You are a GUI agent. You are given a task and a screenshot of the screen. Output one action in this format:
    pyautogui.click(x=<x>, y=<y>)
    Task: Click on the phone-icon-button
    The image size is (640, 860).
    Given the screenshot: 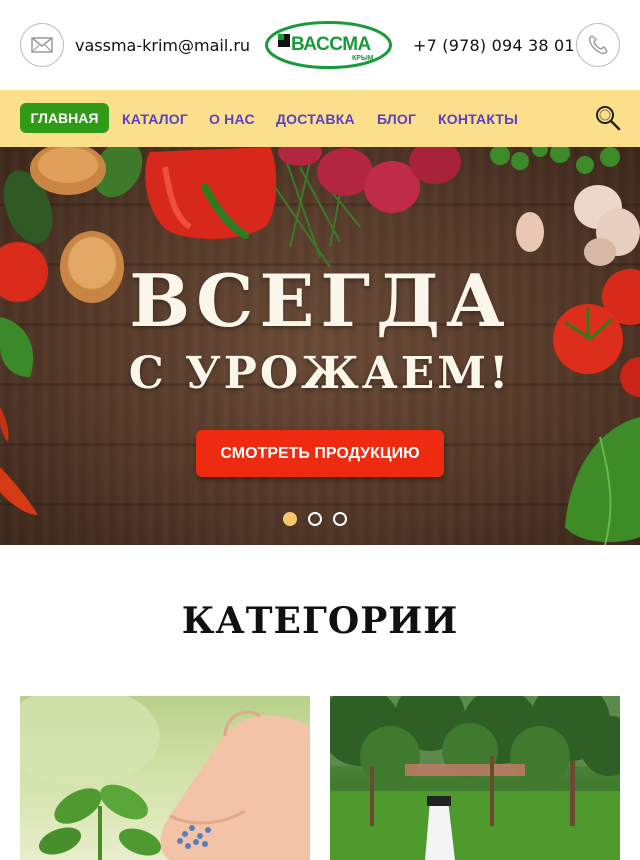 What is the action you would take?
    pyautogui.click(x=598, y=45)
    